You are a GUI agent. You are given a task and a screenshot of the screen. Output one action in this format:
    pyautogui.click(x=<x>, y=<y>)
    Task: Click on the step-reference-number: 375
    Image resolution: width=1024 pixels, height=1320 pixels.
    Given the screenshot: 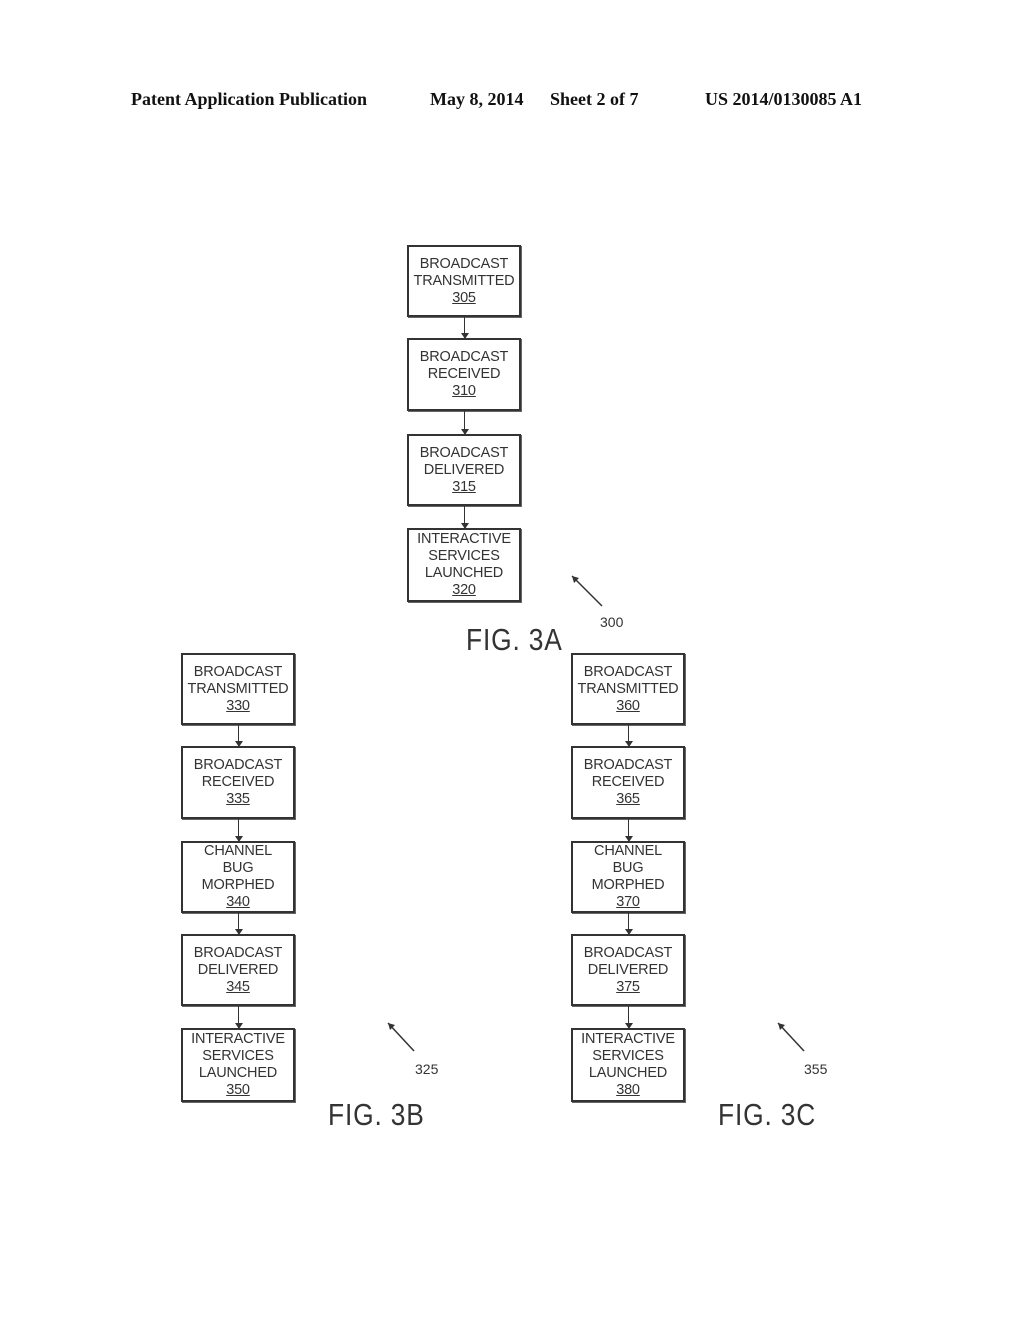 What is the action you would take?
    pyautogui.click(x=628, y=986)
    